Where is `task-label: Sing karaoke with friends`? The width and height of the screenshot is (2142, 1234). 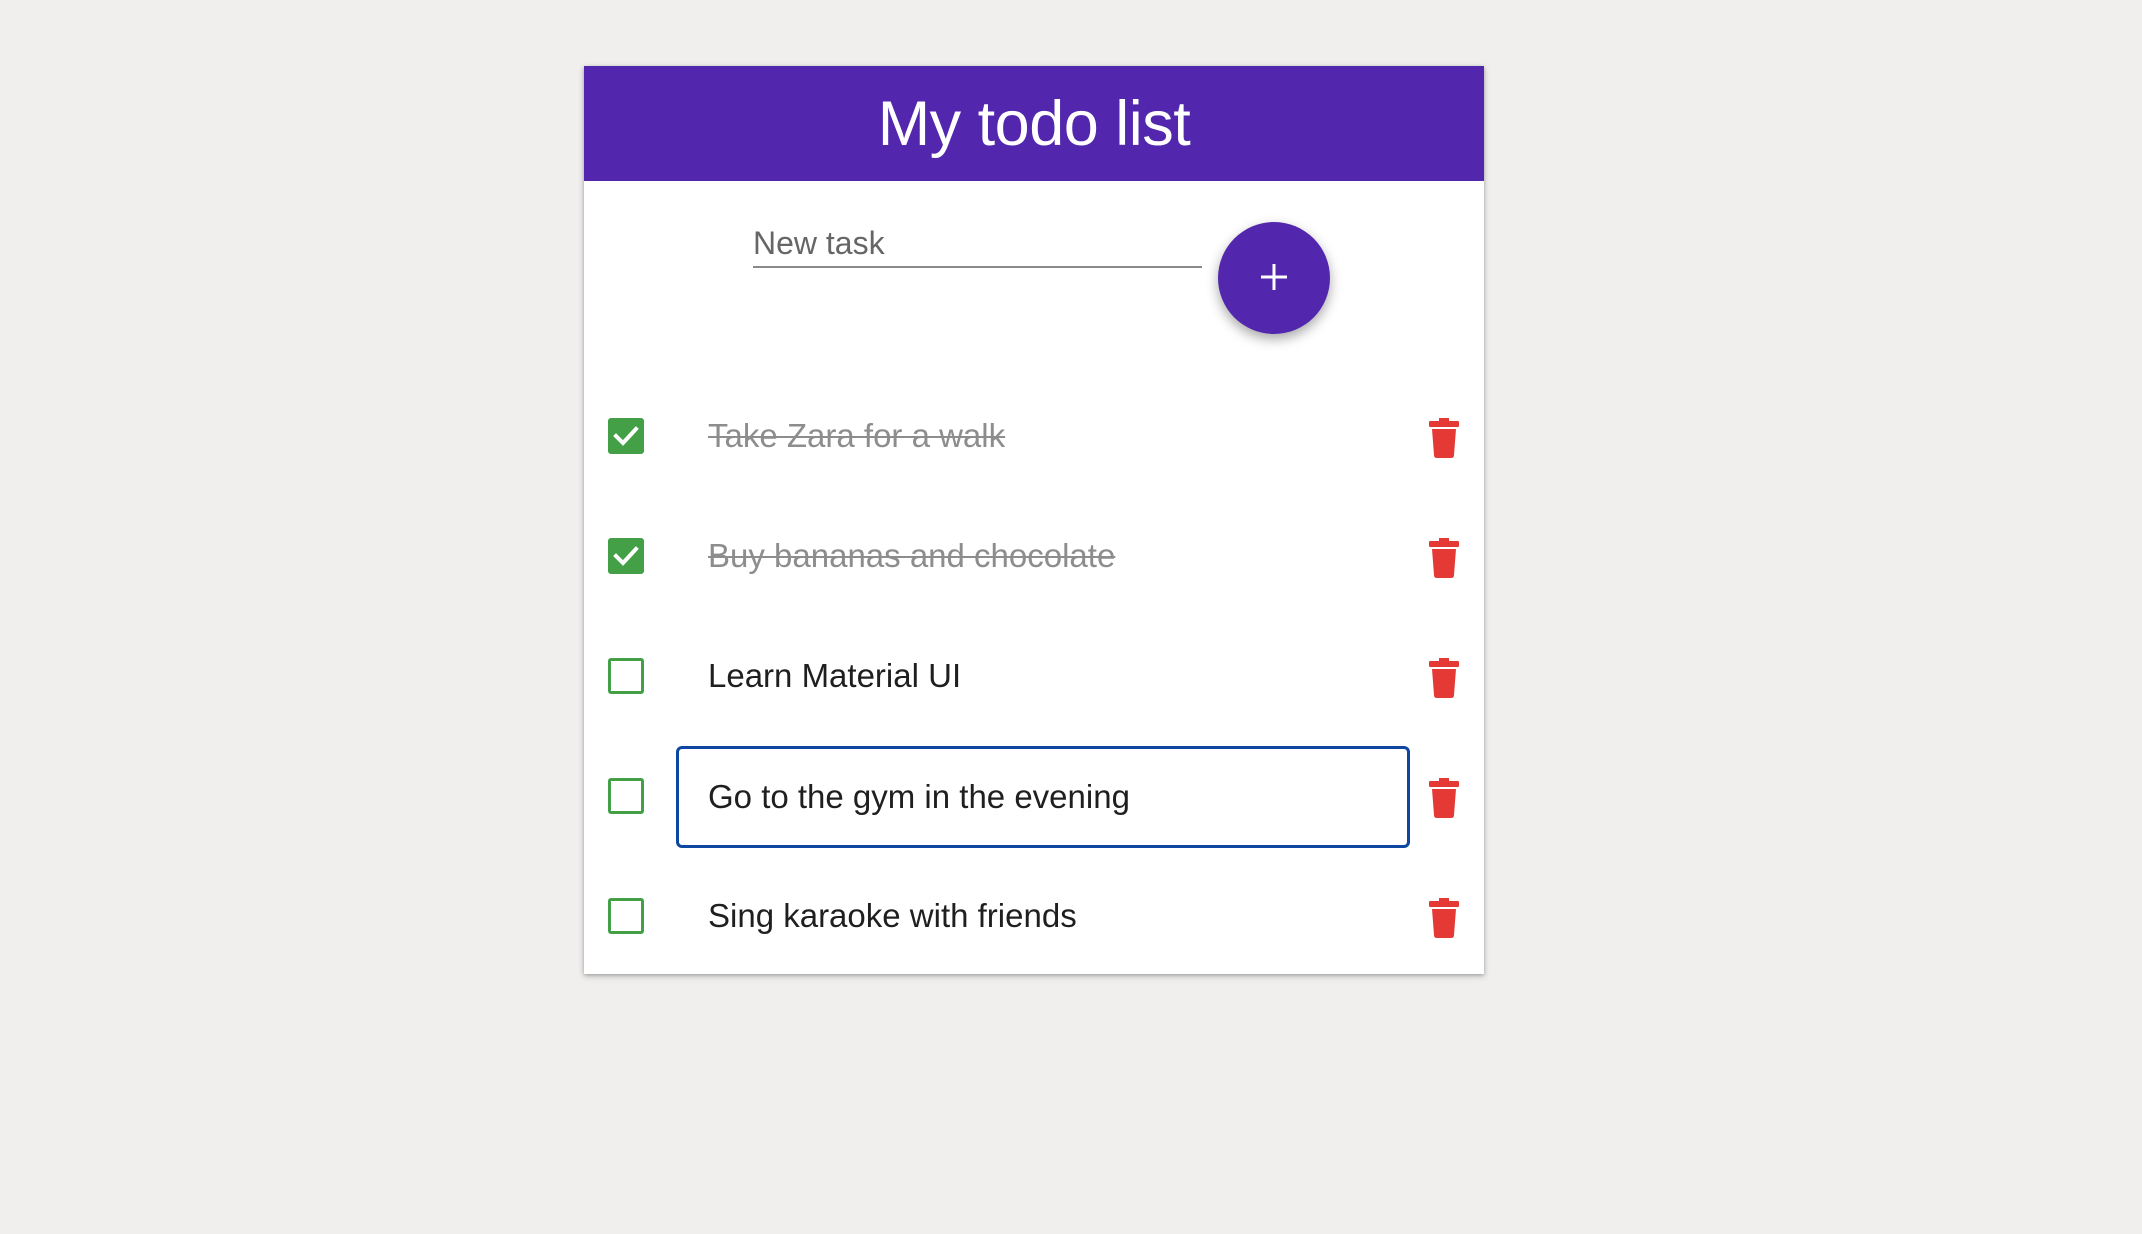
task-label: Sing karaoke with friends is located at coordinates (892, 916).